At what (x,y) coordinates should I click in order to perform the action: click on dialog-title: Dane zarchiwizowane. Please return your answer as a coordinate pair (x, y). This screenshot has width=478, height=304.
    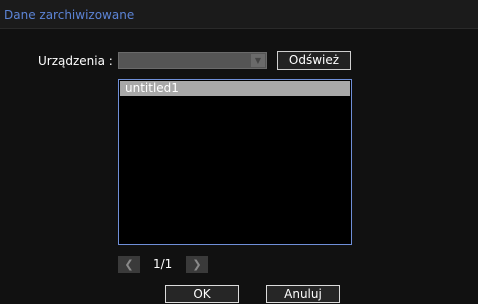
    Looking at the image, I should click on (69, 15).